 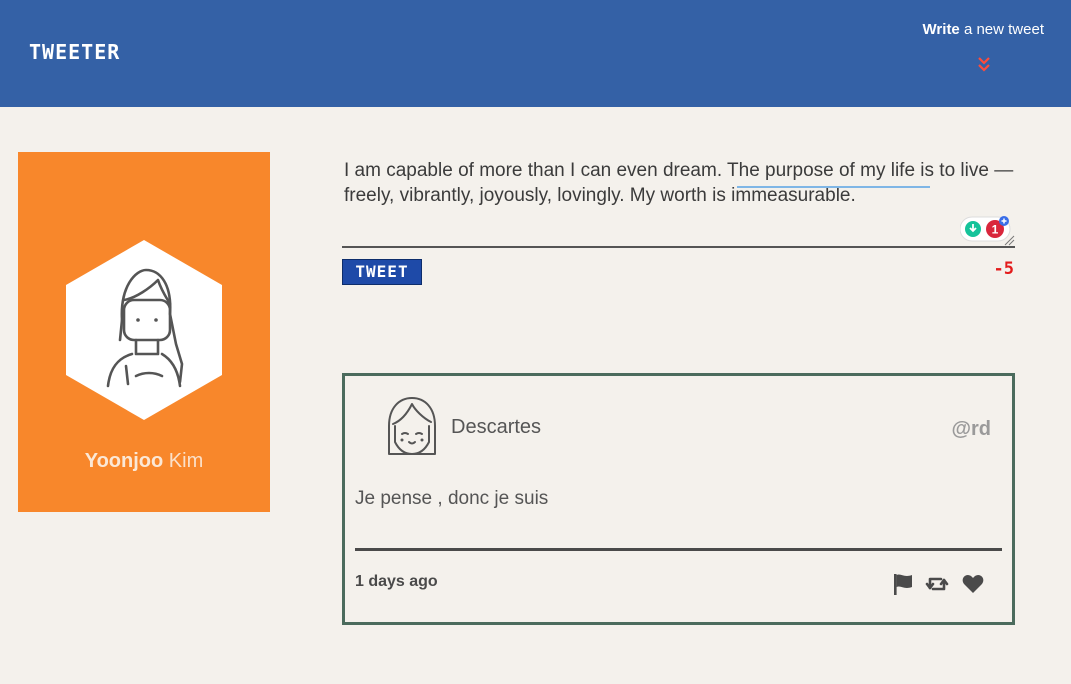 What do you see at coordinates (984, 65) in the screenshot?
I see `double-chevron-down-icon` at bounding box center [984, 65].